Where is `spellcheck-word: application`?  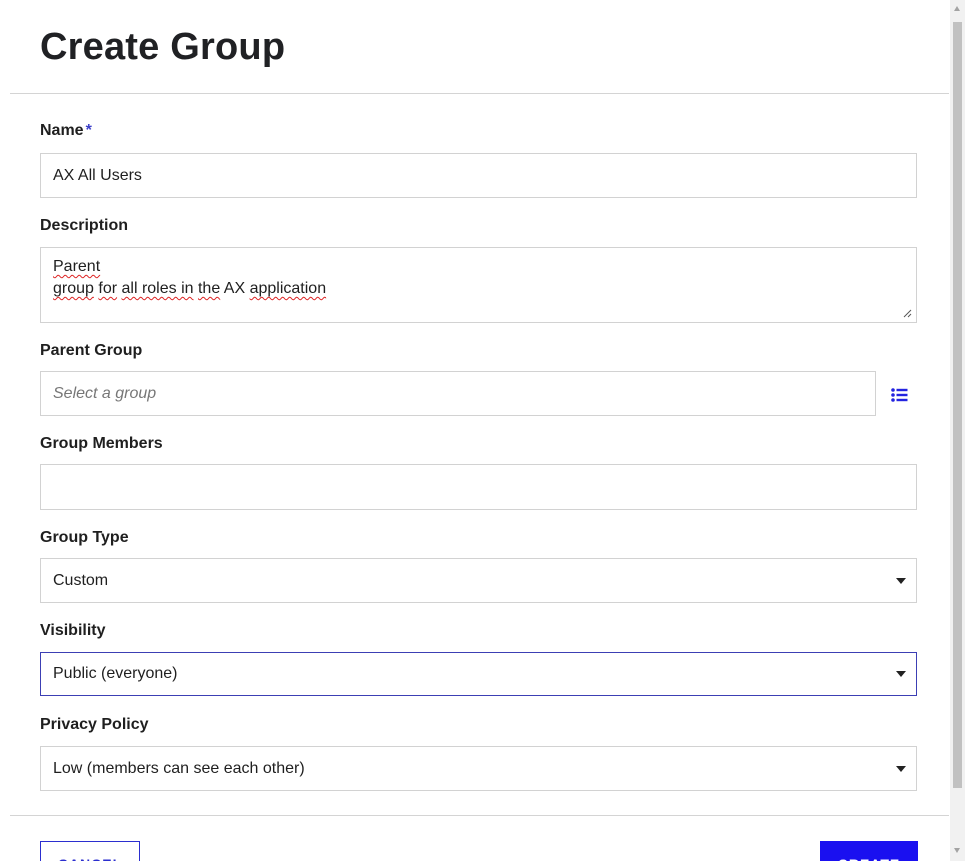 spellcheck-word: application is located at coordinates (288, 288).